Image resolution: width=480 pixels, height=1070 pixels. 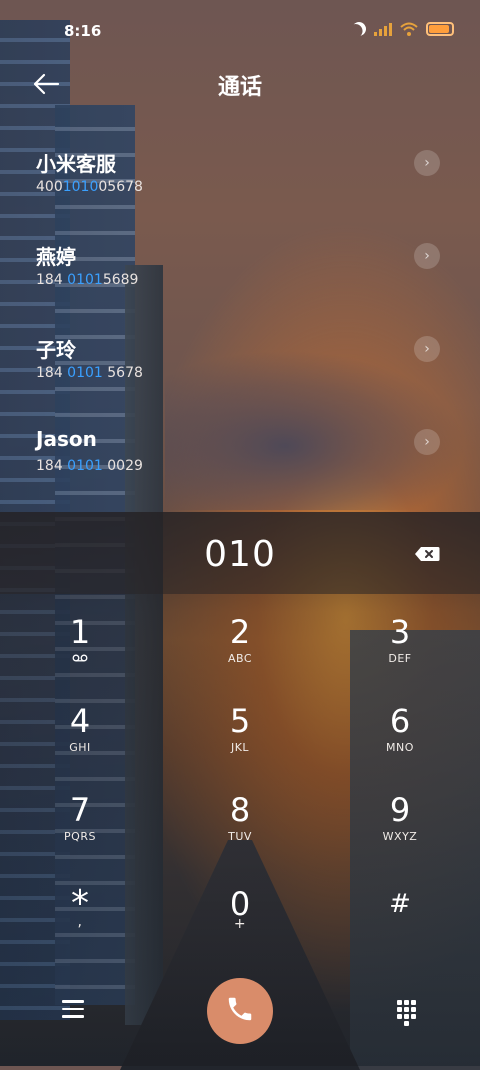 I want to click on battery-icon, so click(x=440, y=29).